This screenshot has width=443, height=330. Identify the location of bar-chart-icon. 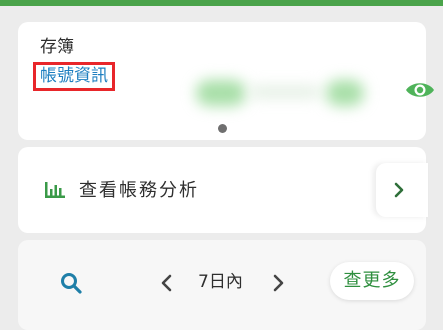
(55, 190).